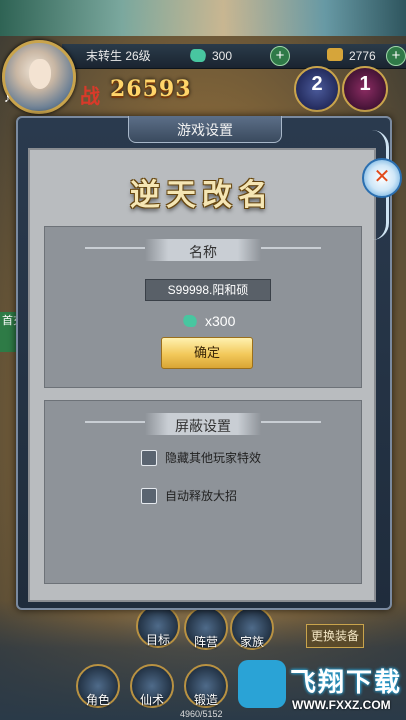 Image resolution: width=406 pixels, height=720 pixels. I want to click on rename-title: 逆天改名, so click(202, 195).